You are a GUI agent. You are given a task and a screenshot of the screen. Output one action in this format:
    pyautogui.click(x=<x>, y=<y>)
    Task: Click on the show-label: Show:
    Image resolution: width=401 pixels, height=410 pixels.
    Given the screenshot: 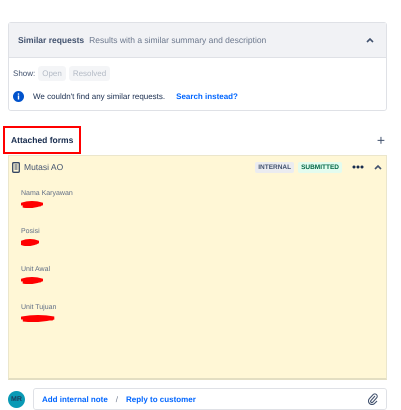 What is the action you would take?
    pyautogui.click(x=24, y=73)
    